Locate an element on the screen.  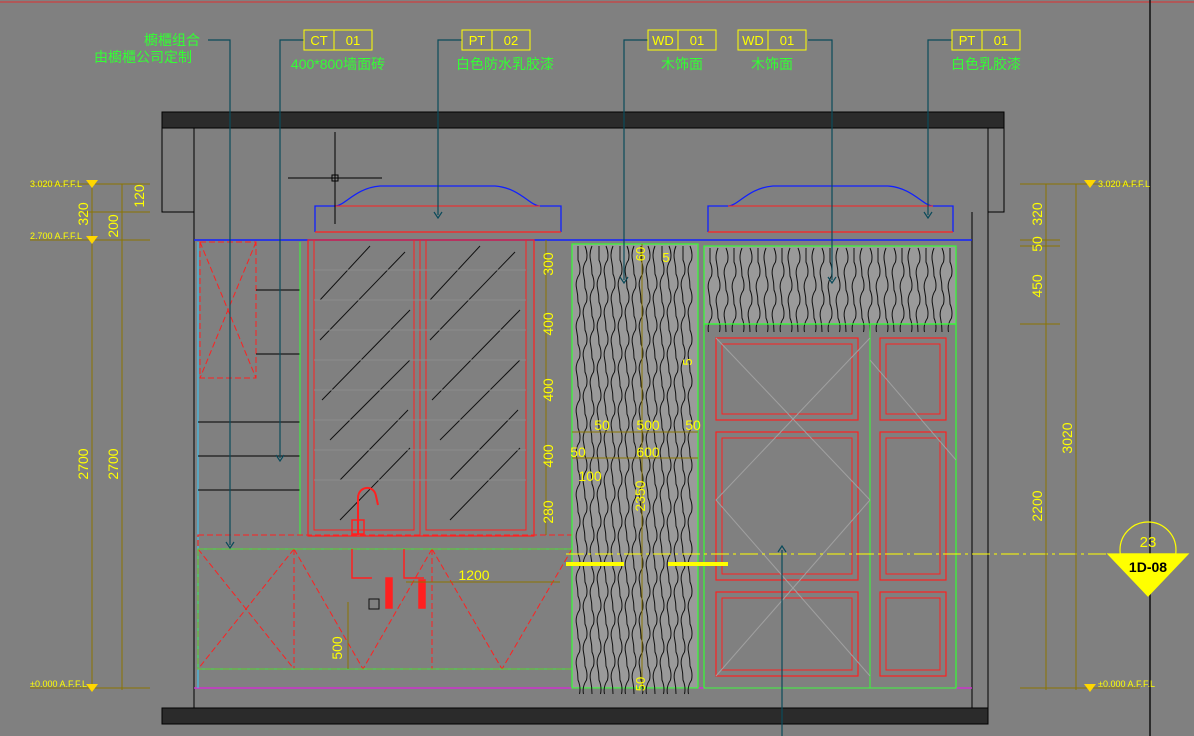
dim-5-a: 5 is located at coordinates (665, 257).